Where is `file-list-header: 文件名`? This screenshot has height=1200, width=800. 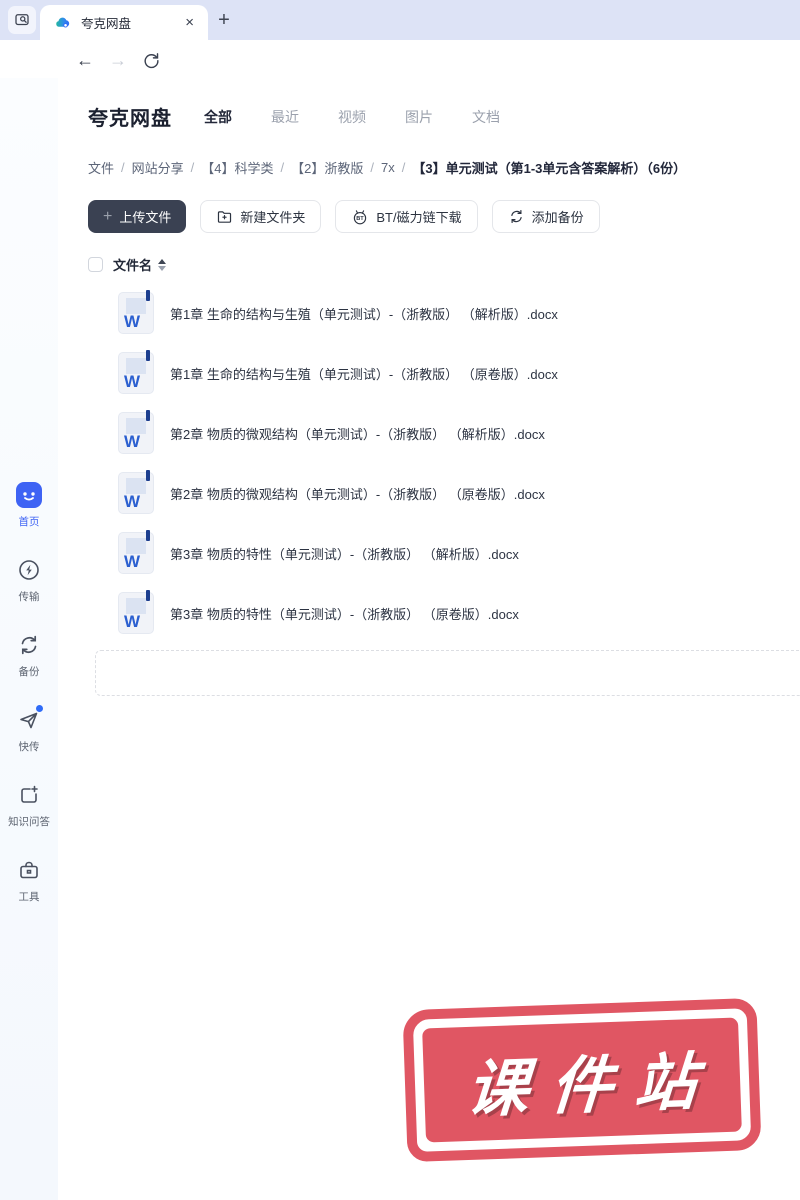 file-list-header: 文件名 is located at coordinates (127, 264).